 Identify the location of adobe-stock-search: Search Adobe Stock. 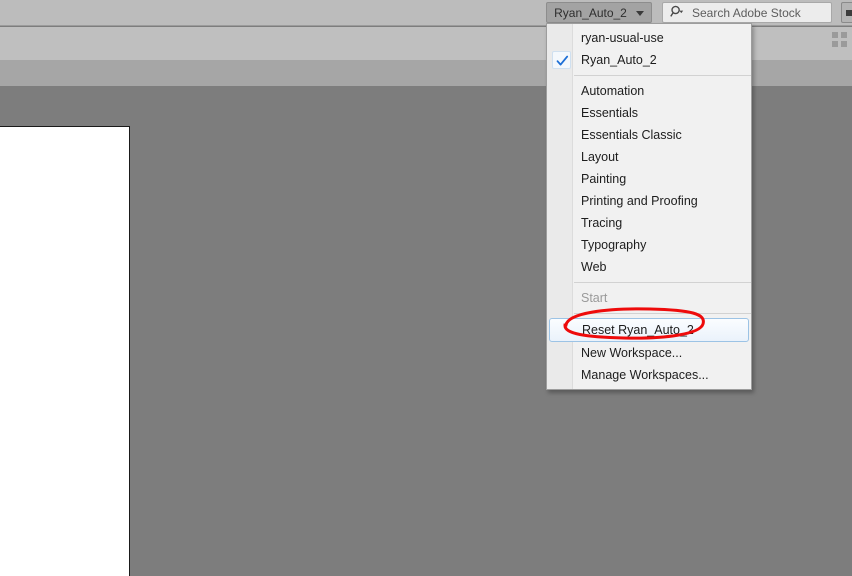
(747, 12).